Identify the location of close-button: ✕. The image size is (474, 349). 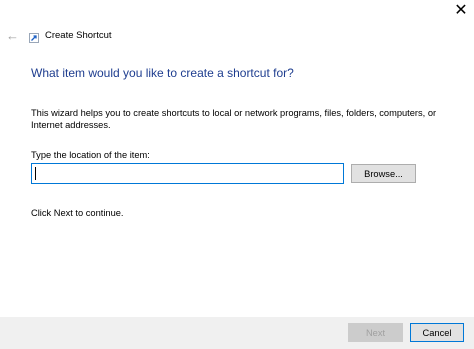
(461, 10).